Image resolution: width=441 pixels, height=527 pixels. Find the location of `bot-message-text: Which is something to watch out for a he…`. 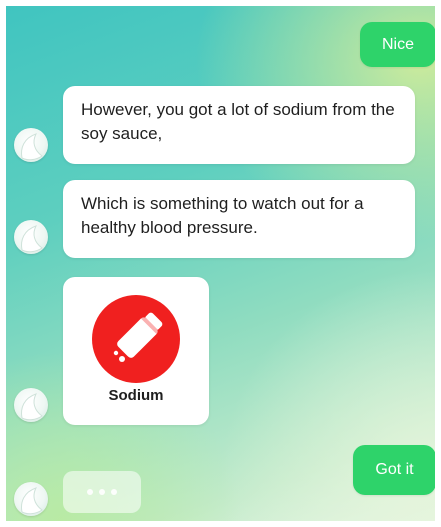

bot-message-text: Which is something to watch out for a he… is located at coordinates (222, 215).